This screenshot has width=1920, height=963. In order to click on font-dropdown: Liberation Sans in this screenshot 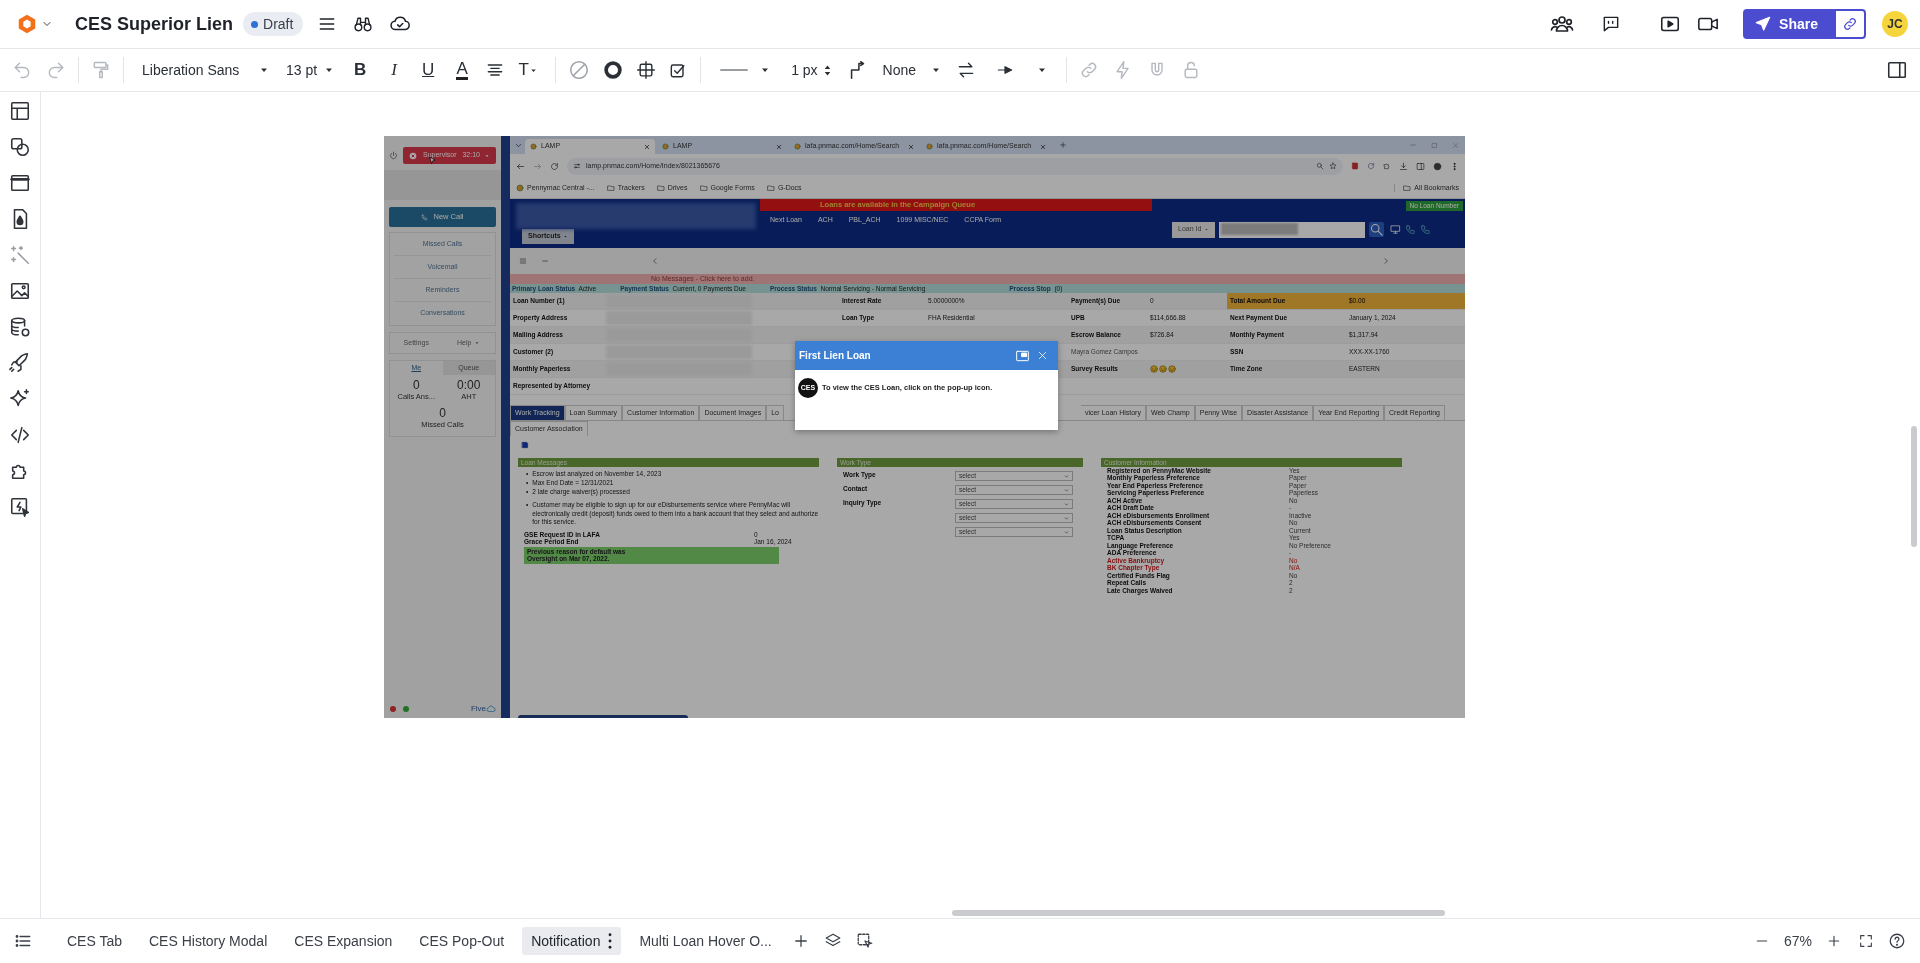, I will do `click(206, 70)`.